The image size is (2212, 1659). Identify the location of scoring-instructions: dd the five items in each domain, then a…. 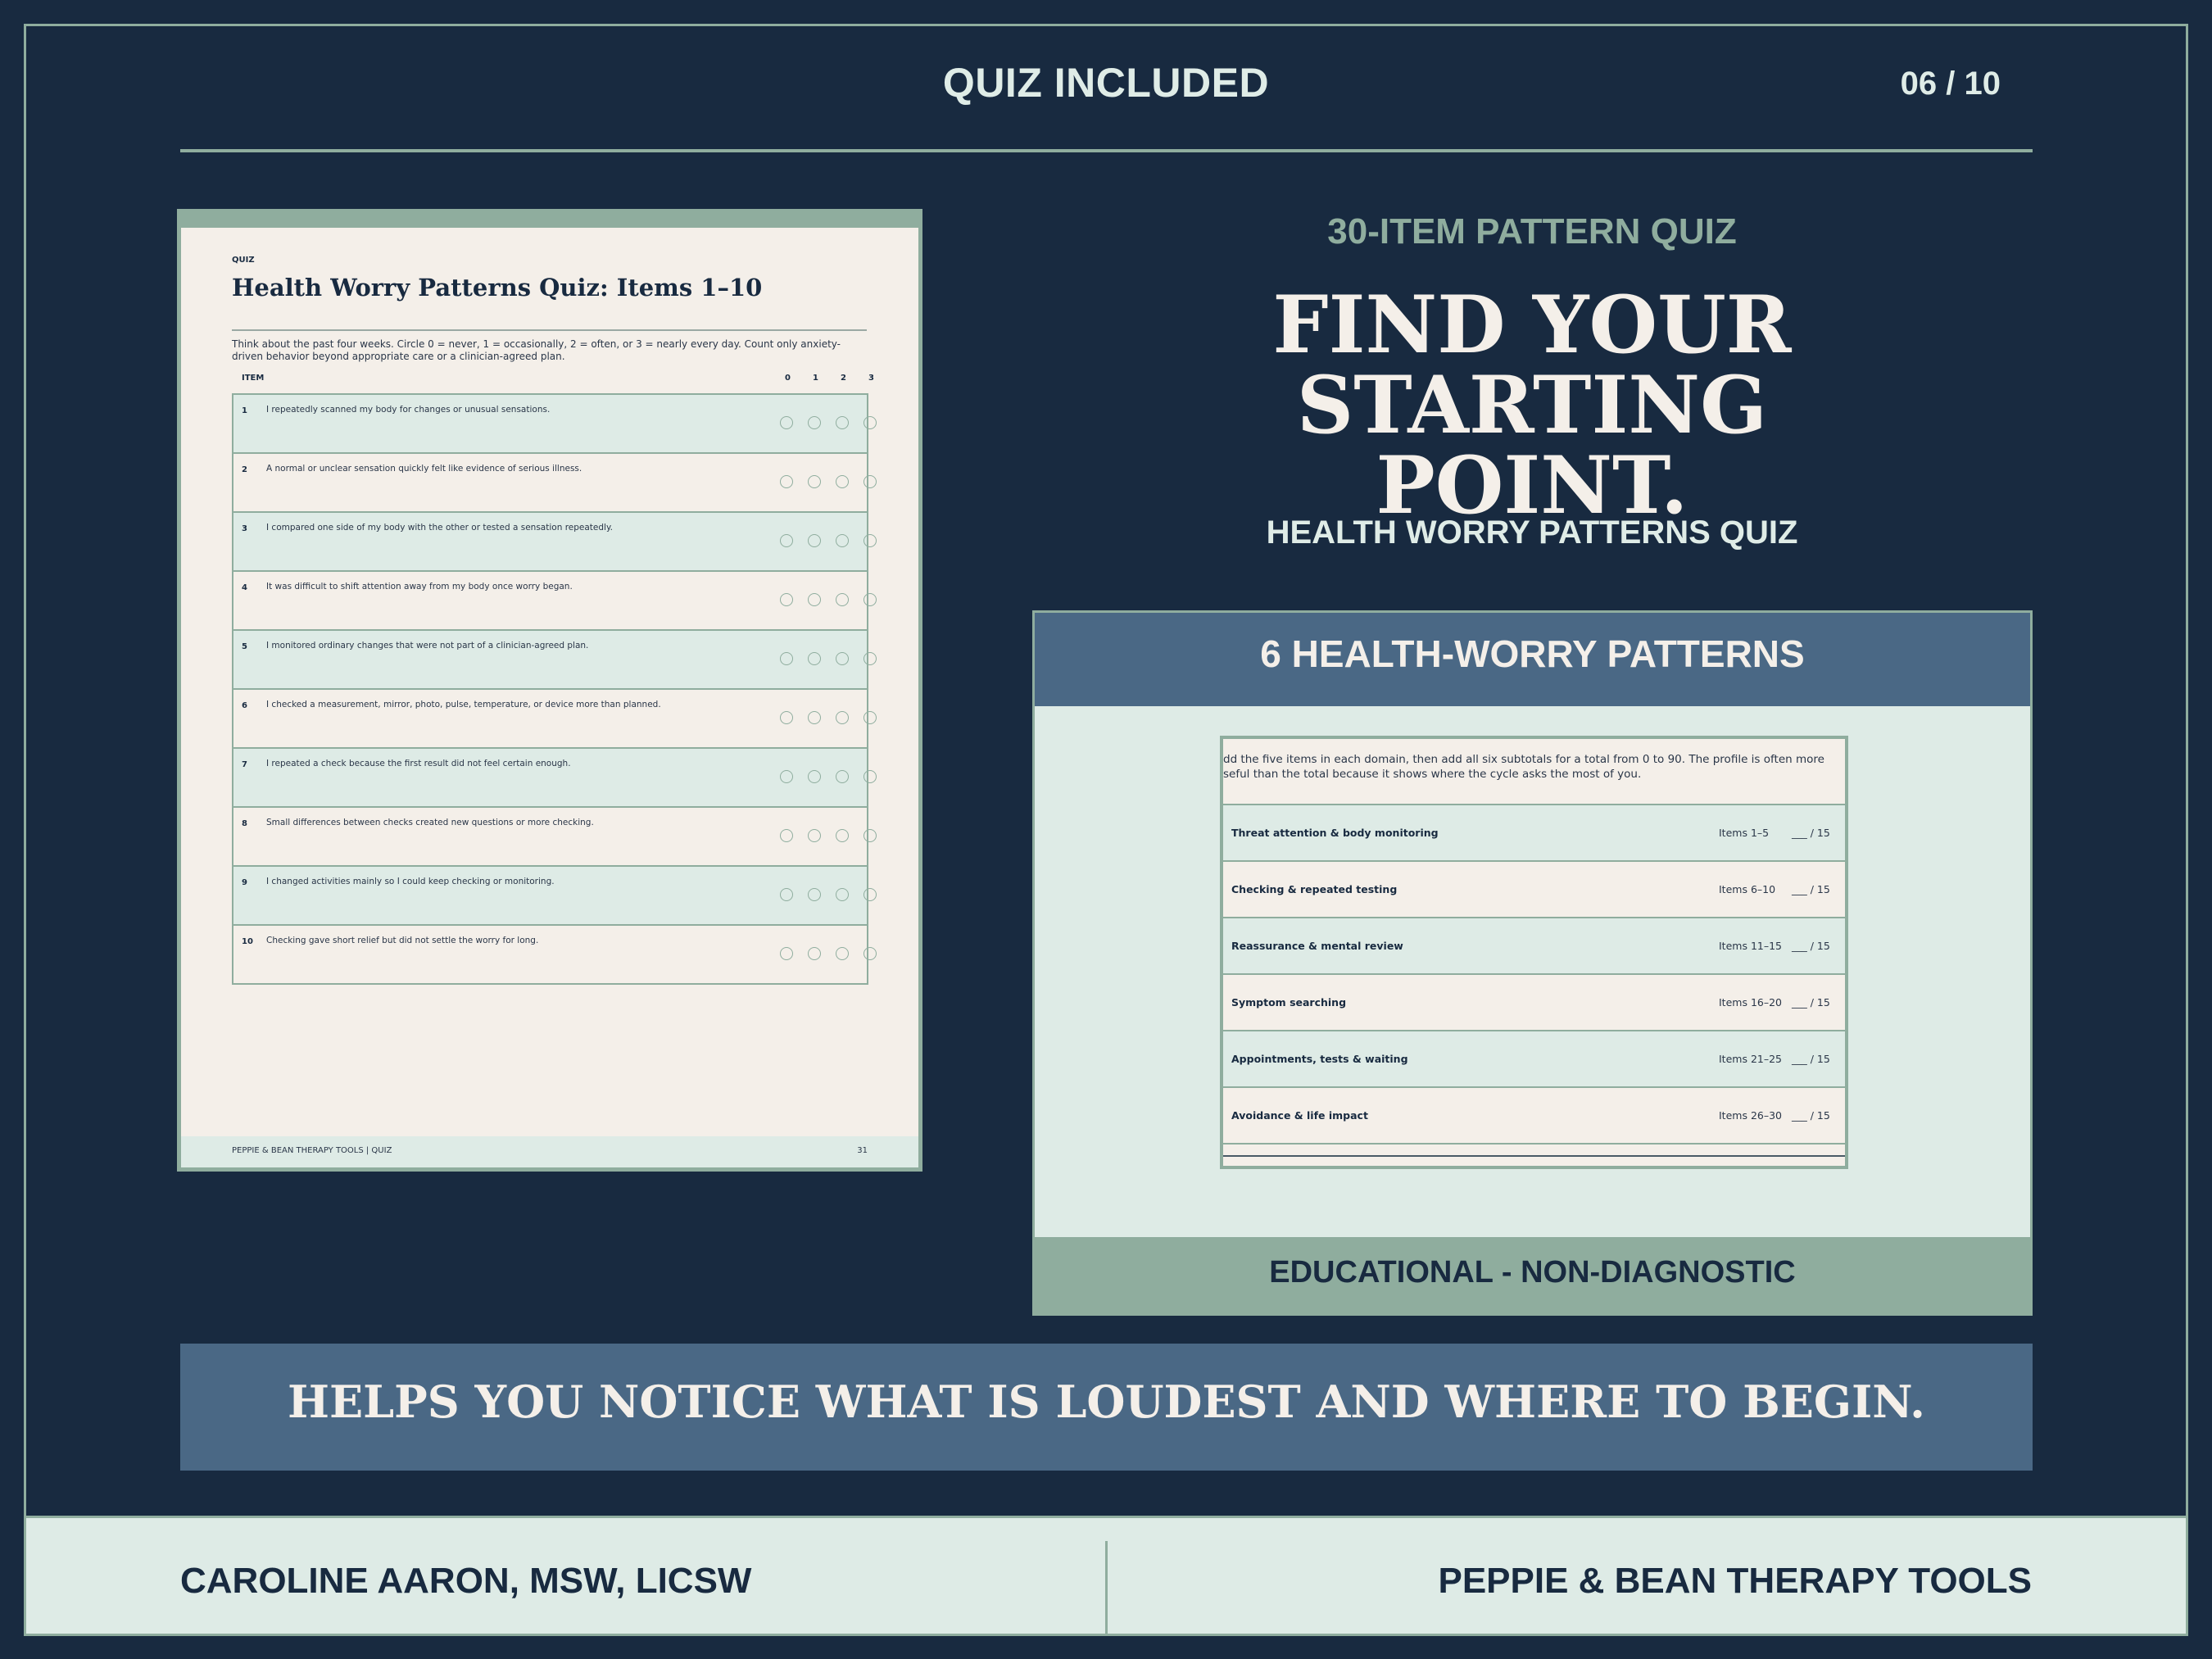
(1532, 767).